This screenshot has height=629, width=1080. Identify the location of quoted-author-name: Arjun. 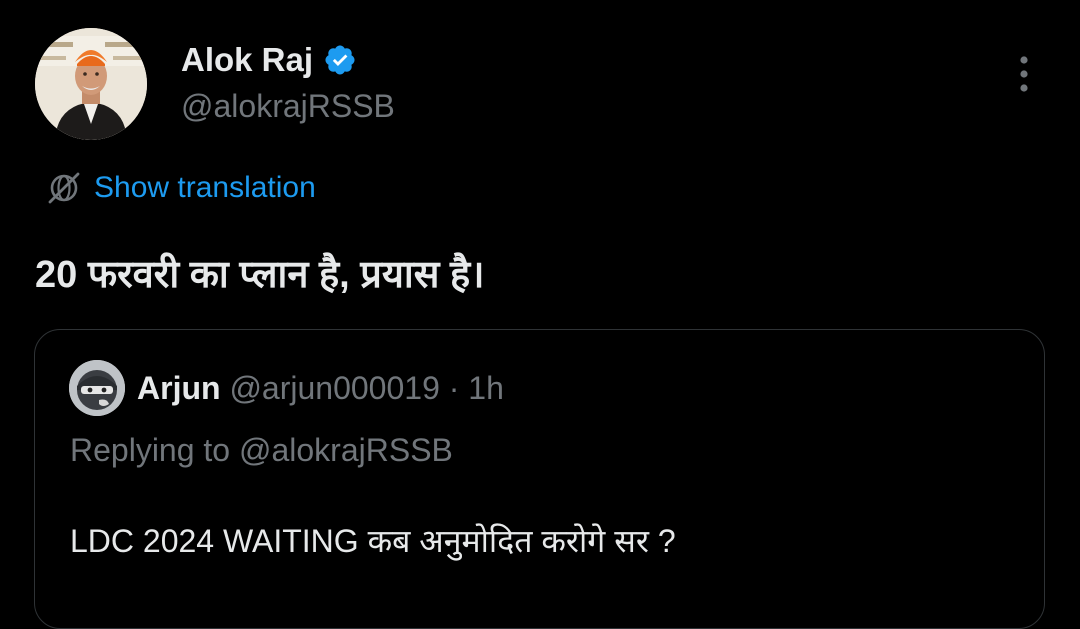
(179, 388).